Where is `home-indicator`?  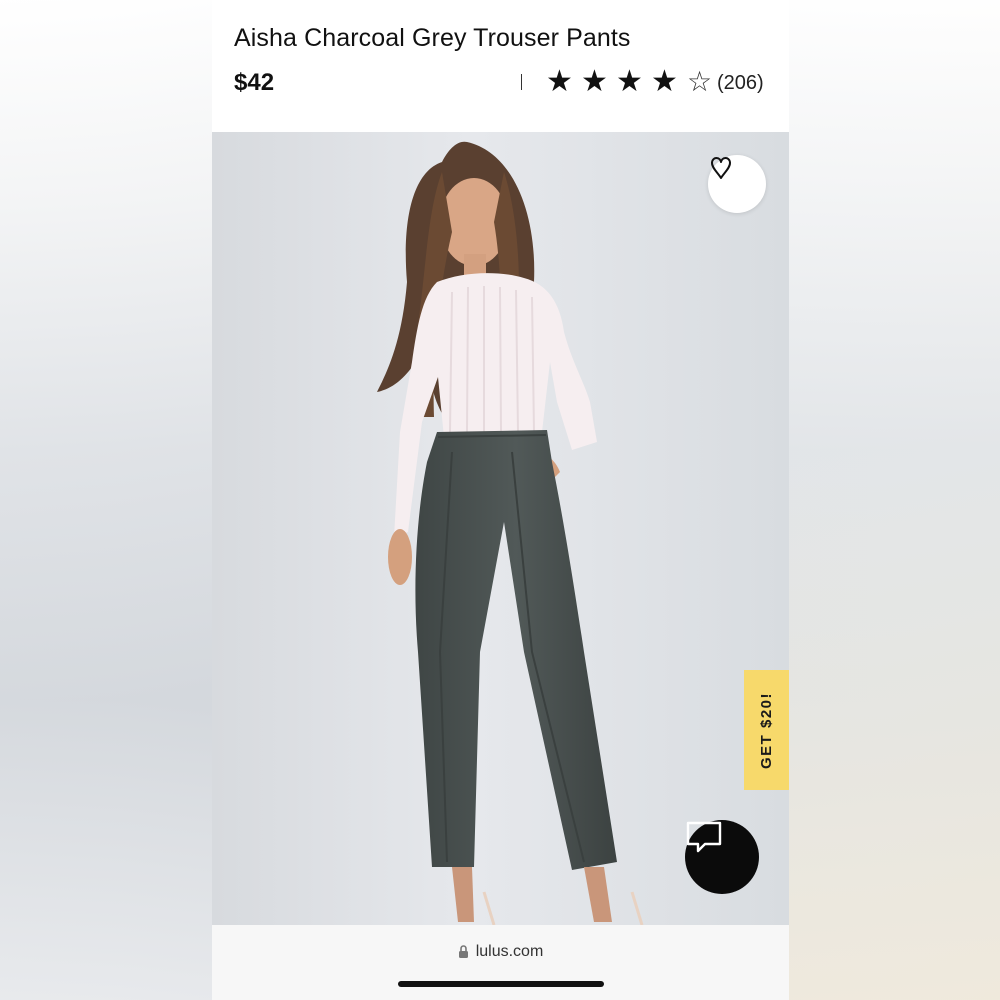
home-indicator is located at coordinates (501, 984).